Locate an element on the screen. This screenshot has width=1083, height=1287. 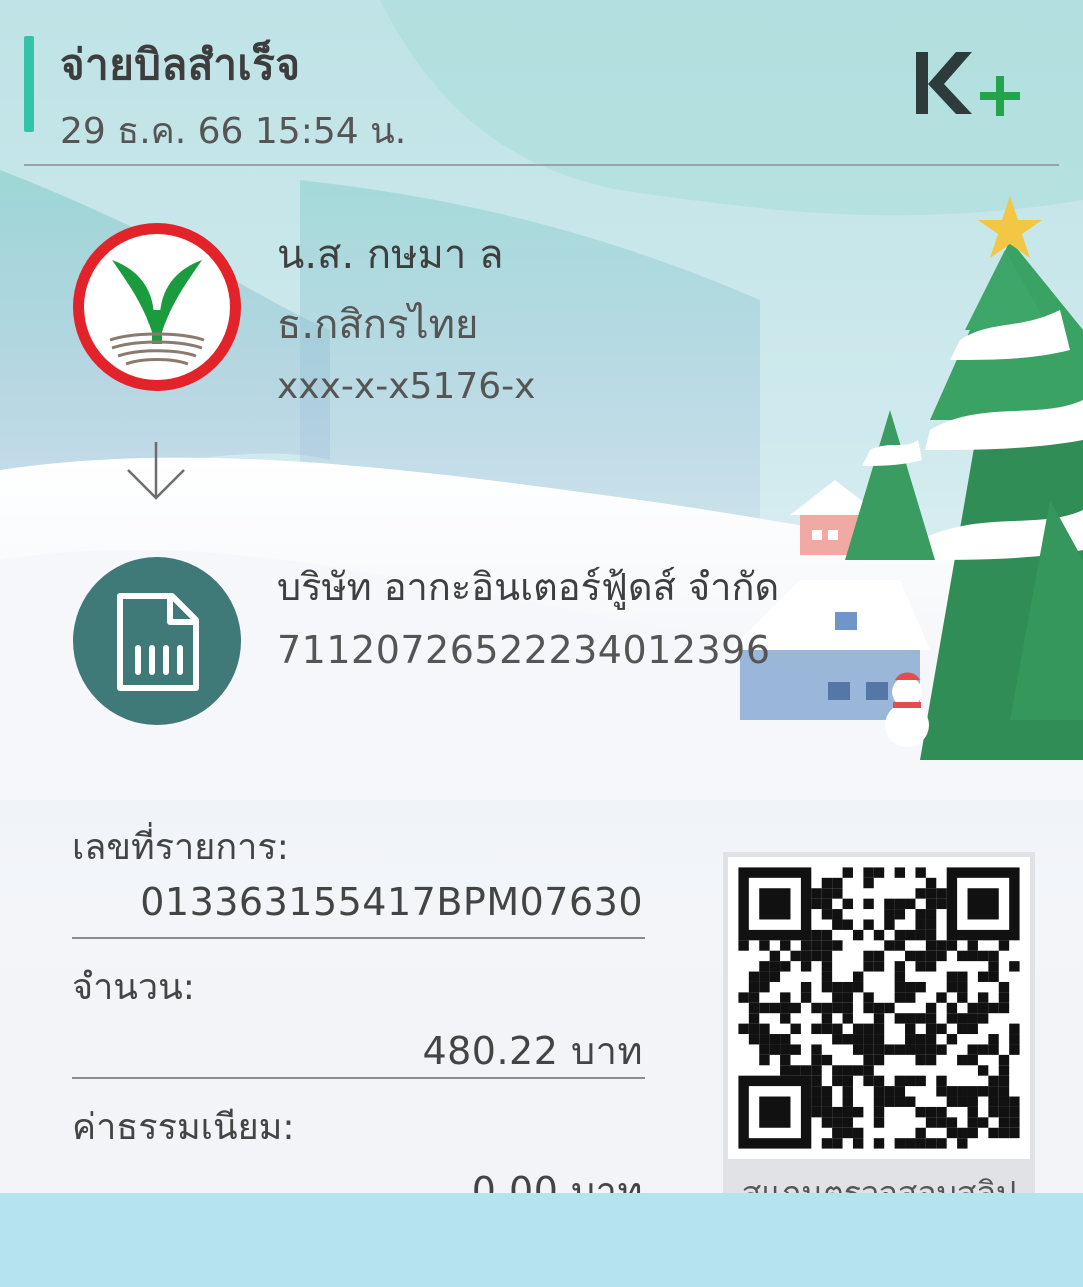
transaction-datetime: 29 ธ.ค. 66 15:54 น. is located at coordinates (233, 131).